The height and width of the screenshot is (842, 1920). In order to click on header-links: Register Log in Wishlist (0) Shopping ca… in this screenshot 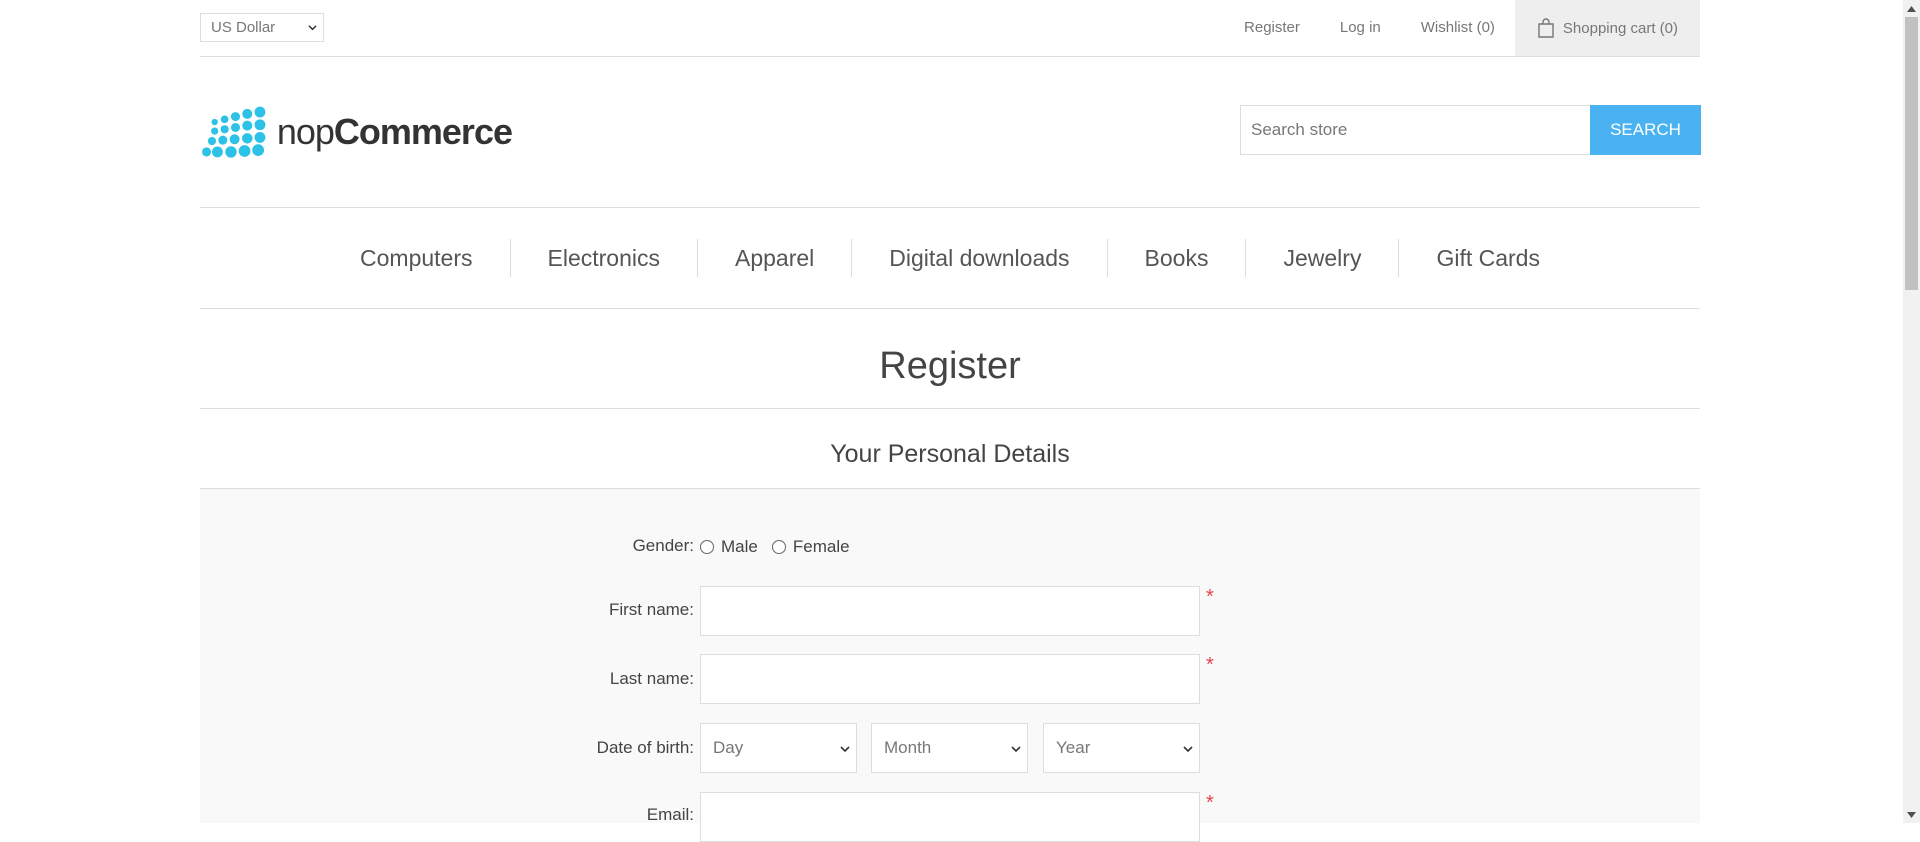, I will do `click(1462, 28)`.